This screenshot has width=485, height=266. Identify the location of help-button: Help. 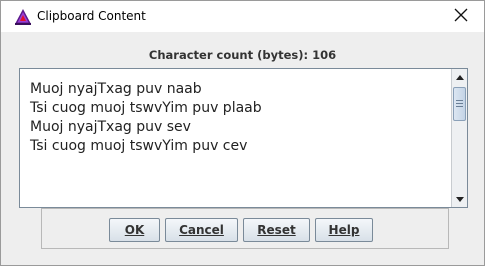
(344, 230).